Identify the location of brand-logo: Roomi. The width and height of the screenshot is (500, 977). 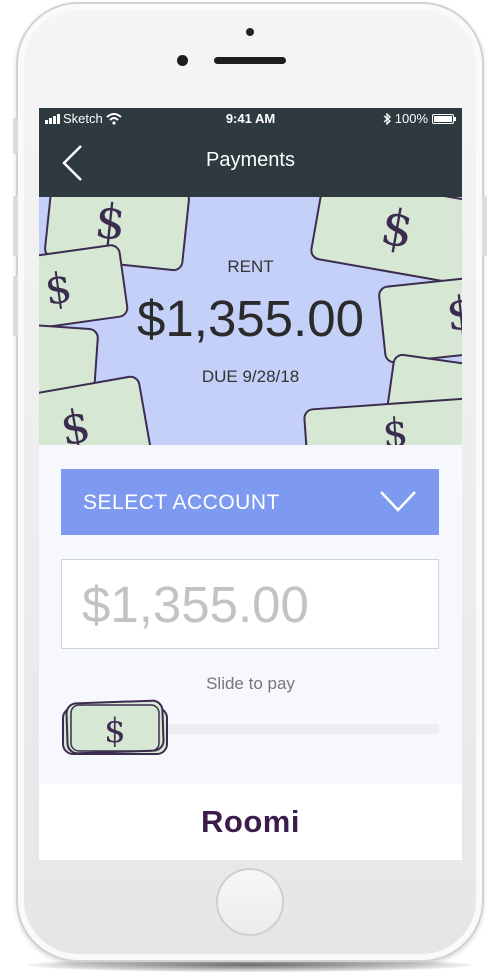
(250, 821).